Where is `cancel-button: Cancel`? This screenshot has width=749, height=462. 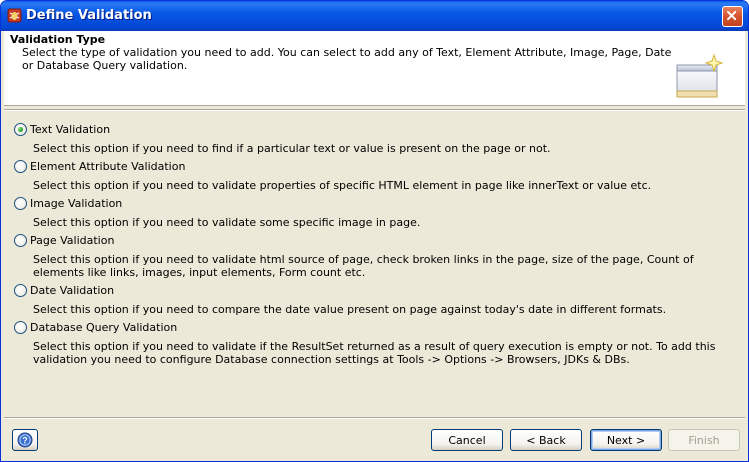
cancel-button: Cancel is located at coordinates (467, 440).